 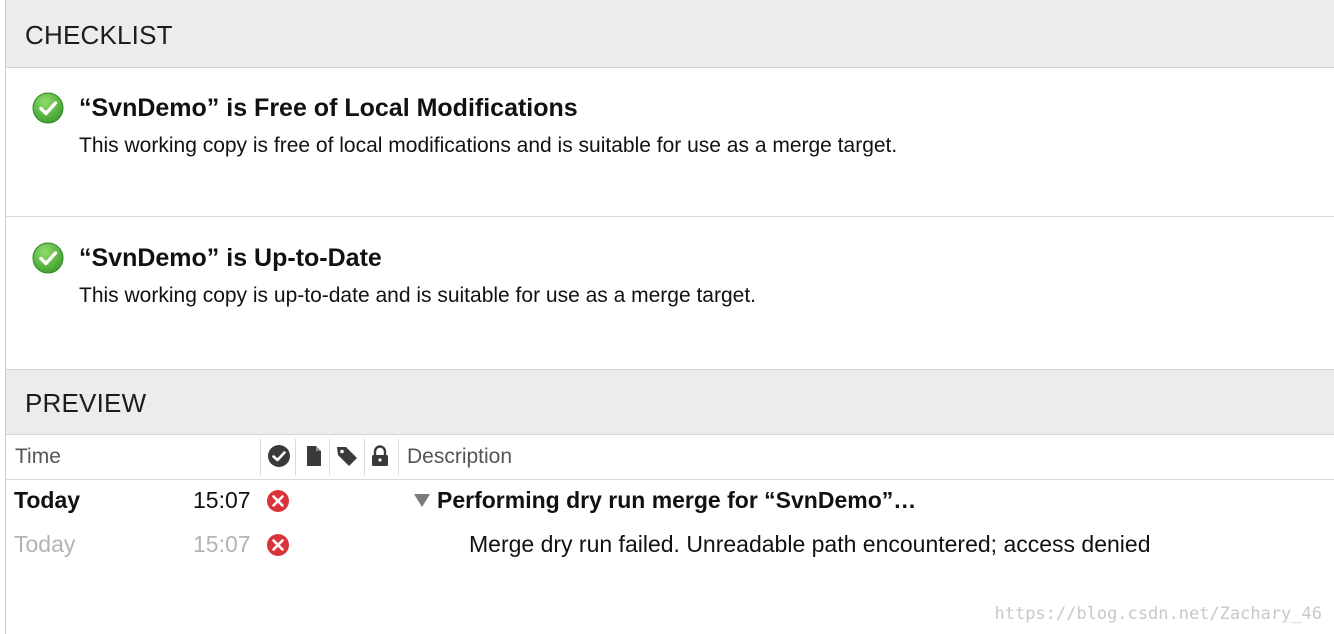 I want to click on checklist-item-title: “SvnDemo” is Up-to-Date, so click(x=230, y=258).